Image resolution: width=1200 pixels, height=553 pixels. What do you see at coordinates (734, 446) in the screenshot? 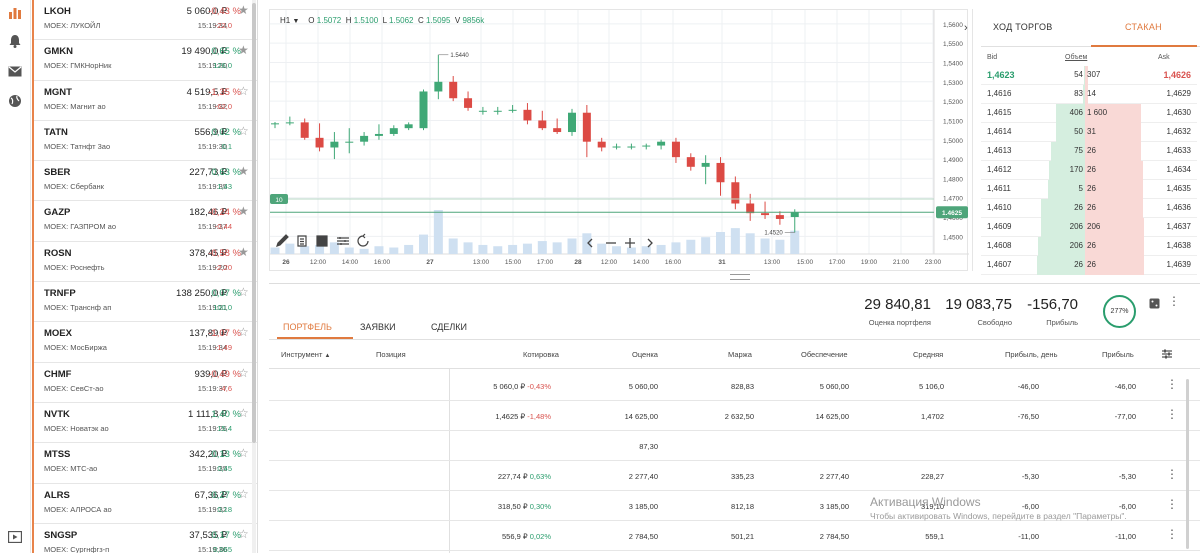
I see `table-row: 87,30` at bounding box center [734, 446].